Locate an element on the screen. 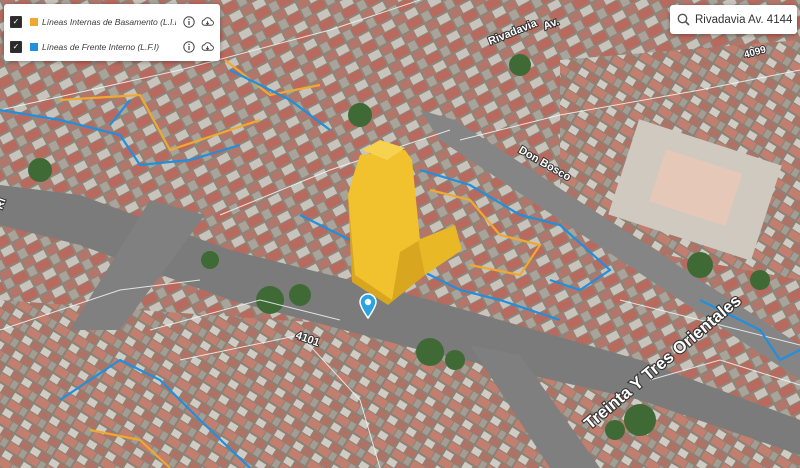 The image size is (800, 468). layer-checkbox-lfi: ✓ is located at coordinates (16, 47).